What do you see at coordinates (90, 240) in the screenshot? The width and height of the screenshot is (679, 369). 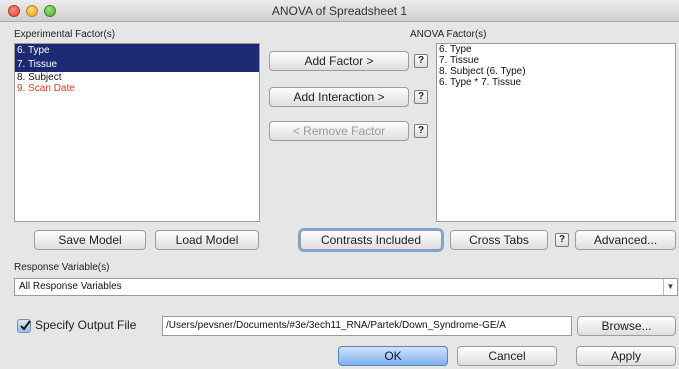 I see `save-model-button: Save Model` at bounding box center [90, 240].